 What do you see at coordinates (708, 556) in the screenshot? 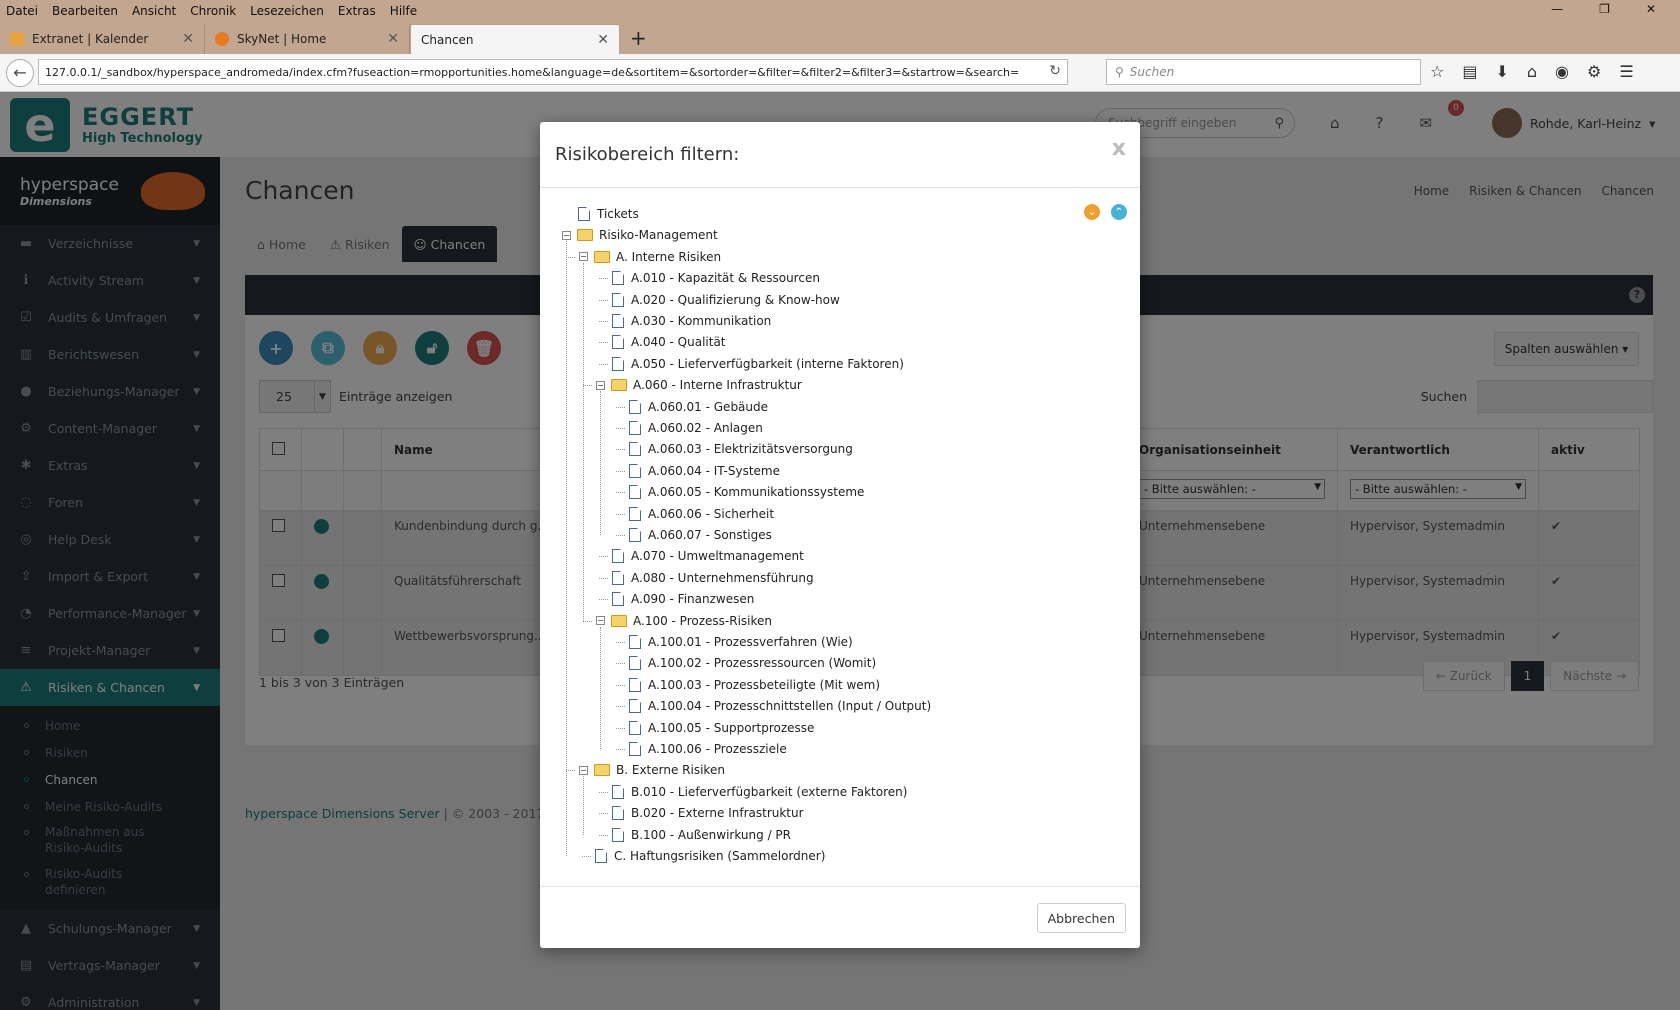
I see `tree-node: A.070 - Umweltmanagement` at bounding box center [708, 556].